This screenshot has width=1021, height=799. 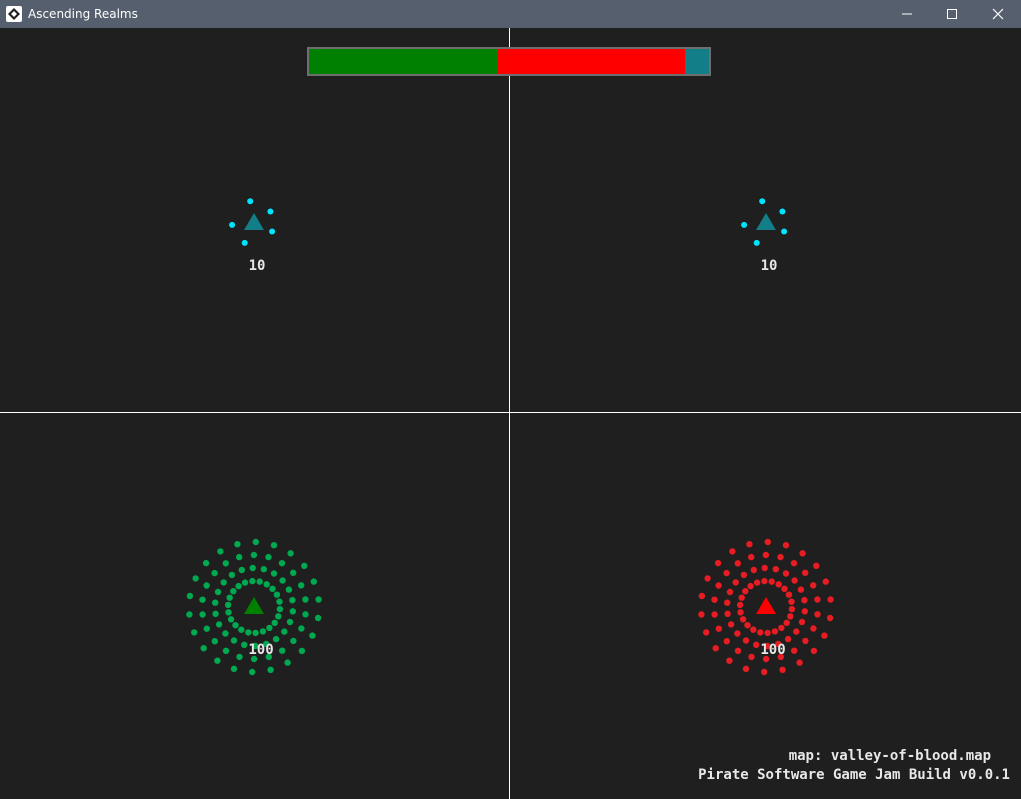 I want to click on window-title: Ascending Realms, so click(x=83, y=14).